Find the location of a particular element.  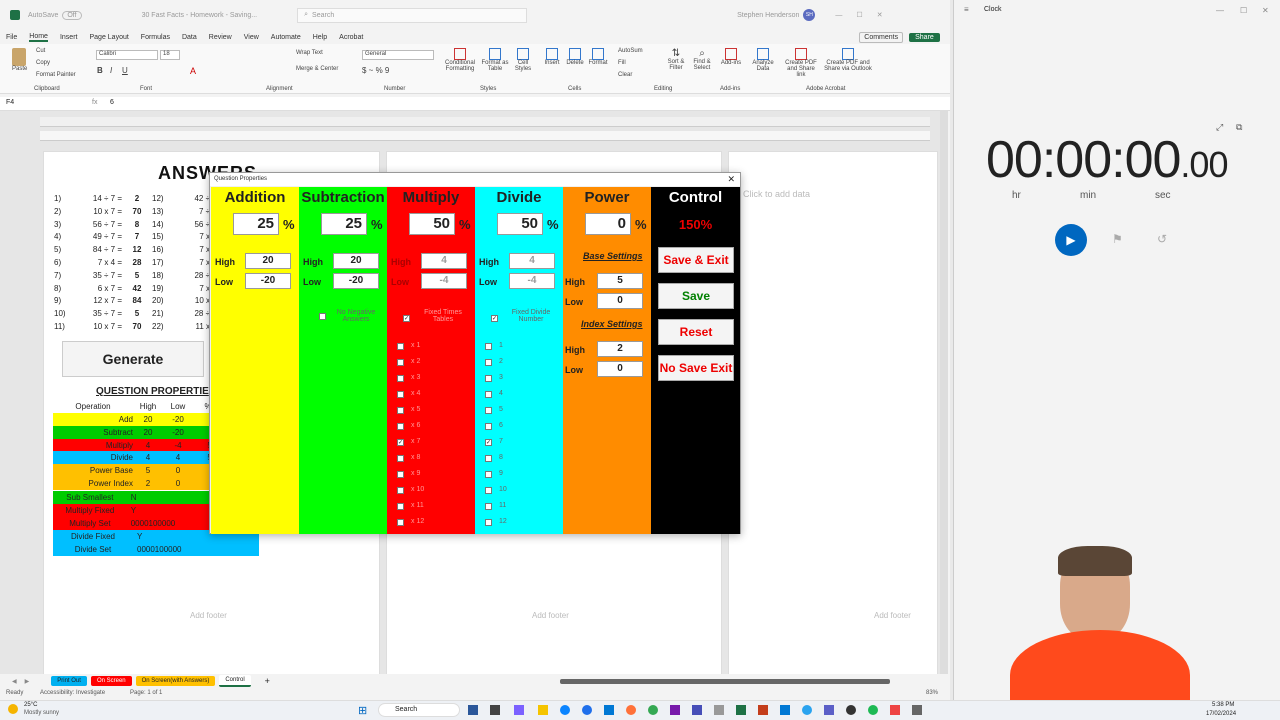

tab-formulas: Formulas is located at coordinates (155, 37).